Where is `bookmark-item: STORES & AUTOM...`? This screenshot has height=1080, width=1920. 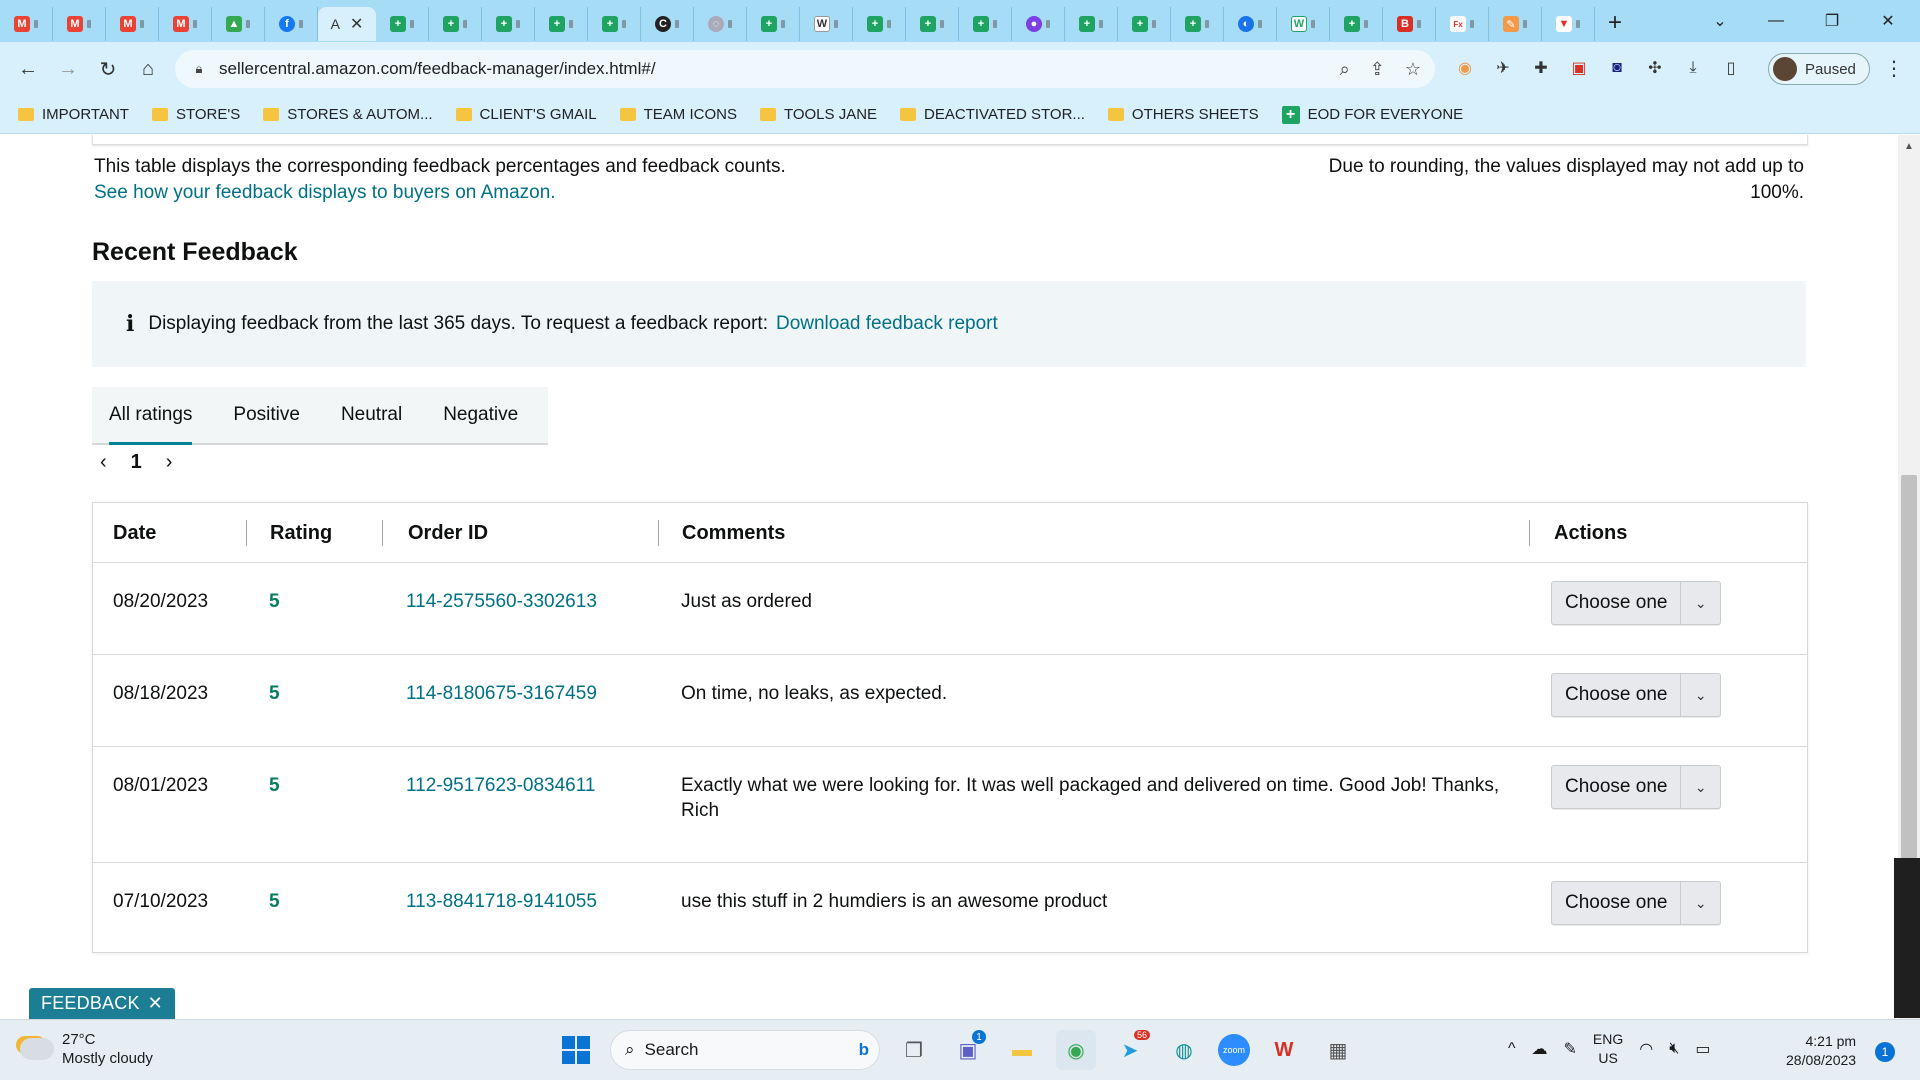
bookmark-item: STORES & AUTOM... is located at coordinates (348, 114).